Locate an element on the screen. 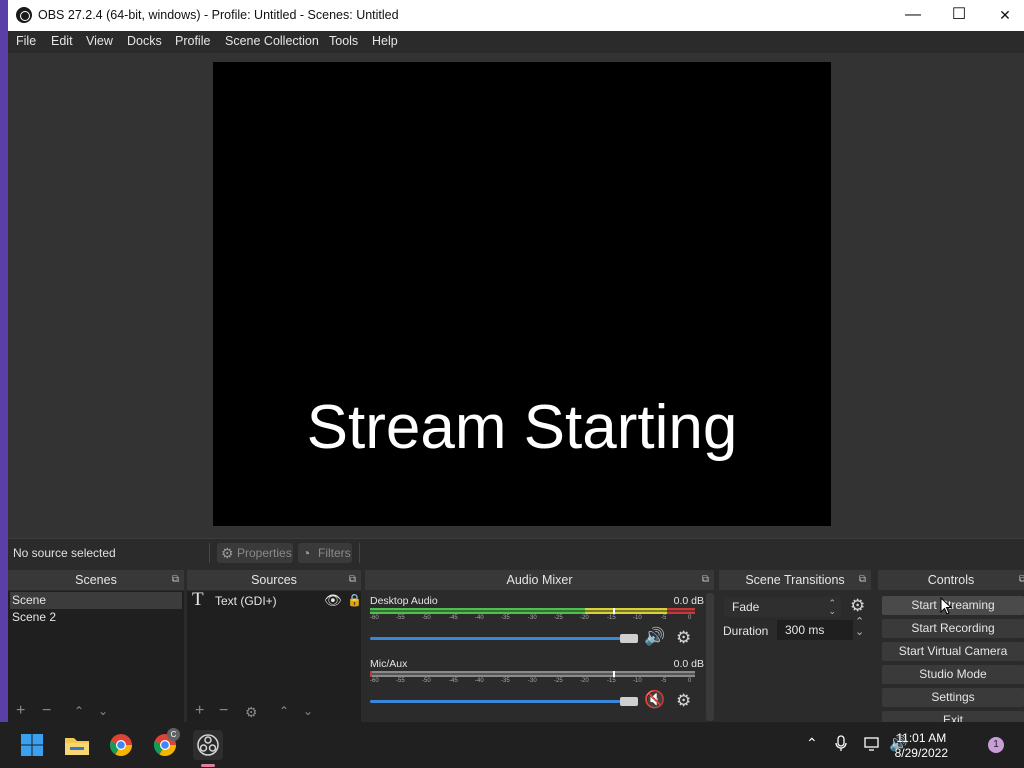 The image size is (1024, 768). transition-select: Fade ⌃ ⌄ is located at coordinates (782, 607).